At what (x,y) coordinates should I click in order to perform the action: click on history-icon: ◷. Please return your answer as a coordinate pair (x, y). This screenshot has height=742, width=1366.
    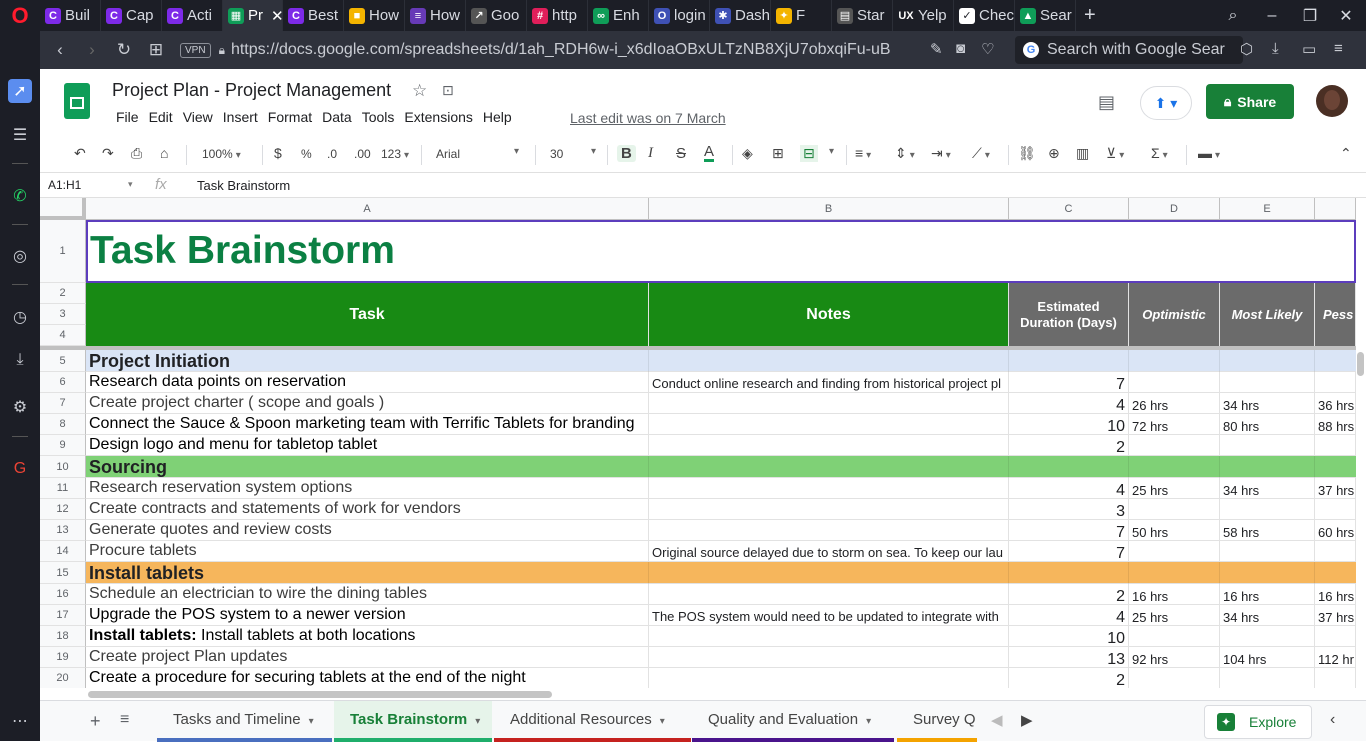
    Looking at the image, I should click on (20, 317).